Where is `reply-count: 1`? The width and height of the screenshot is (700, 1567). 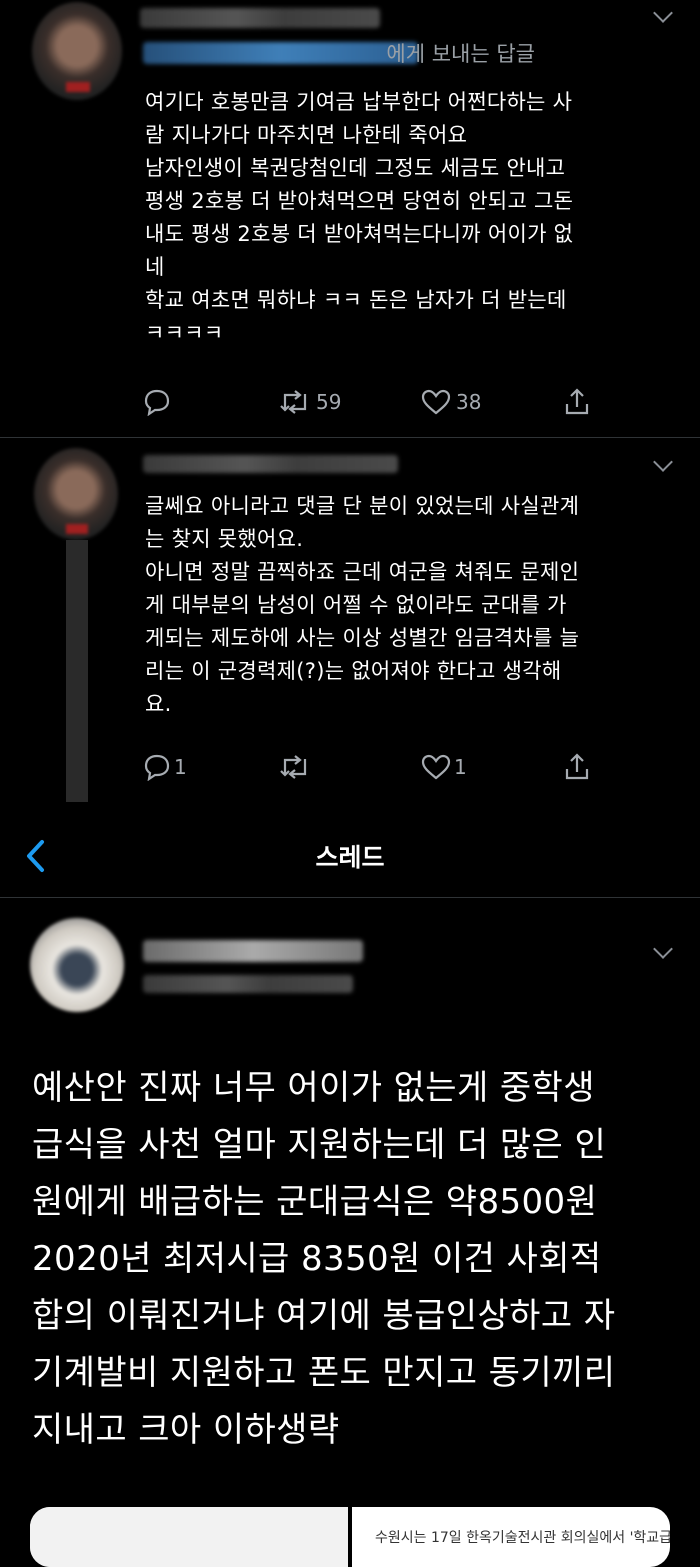 reply-count: 1 is located at coordinates (180, 767).